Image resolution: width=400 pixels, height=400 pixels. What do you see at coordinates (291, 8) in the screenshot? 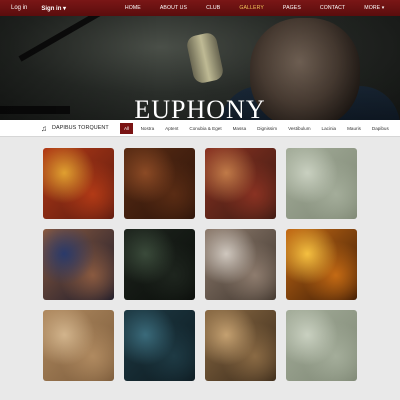
I see `nav-item-pages: PAGES` at bounding box center [291, 8].